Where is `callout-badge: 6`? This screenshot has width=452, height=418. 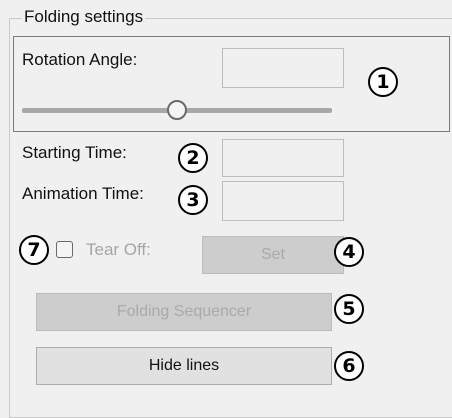 callout-badge: 6 is located at coordinates (349, 366).